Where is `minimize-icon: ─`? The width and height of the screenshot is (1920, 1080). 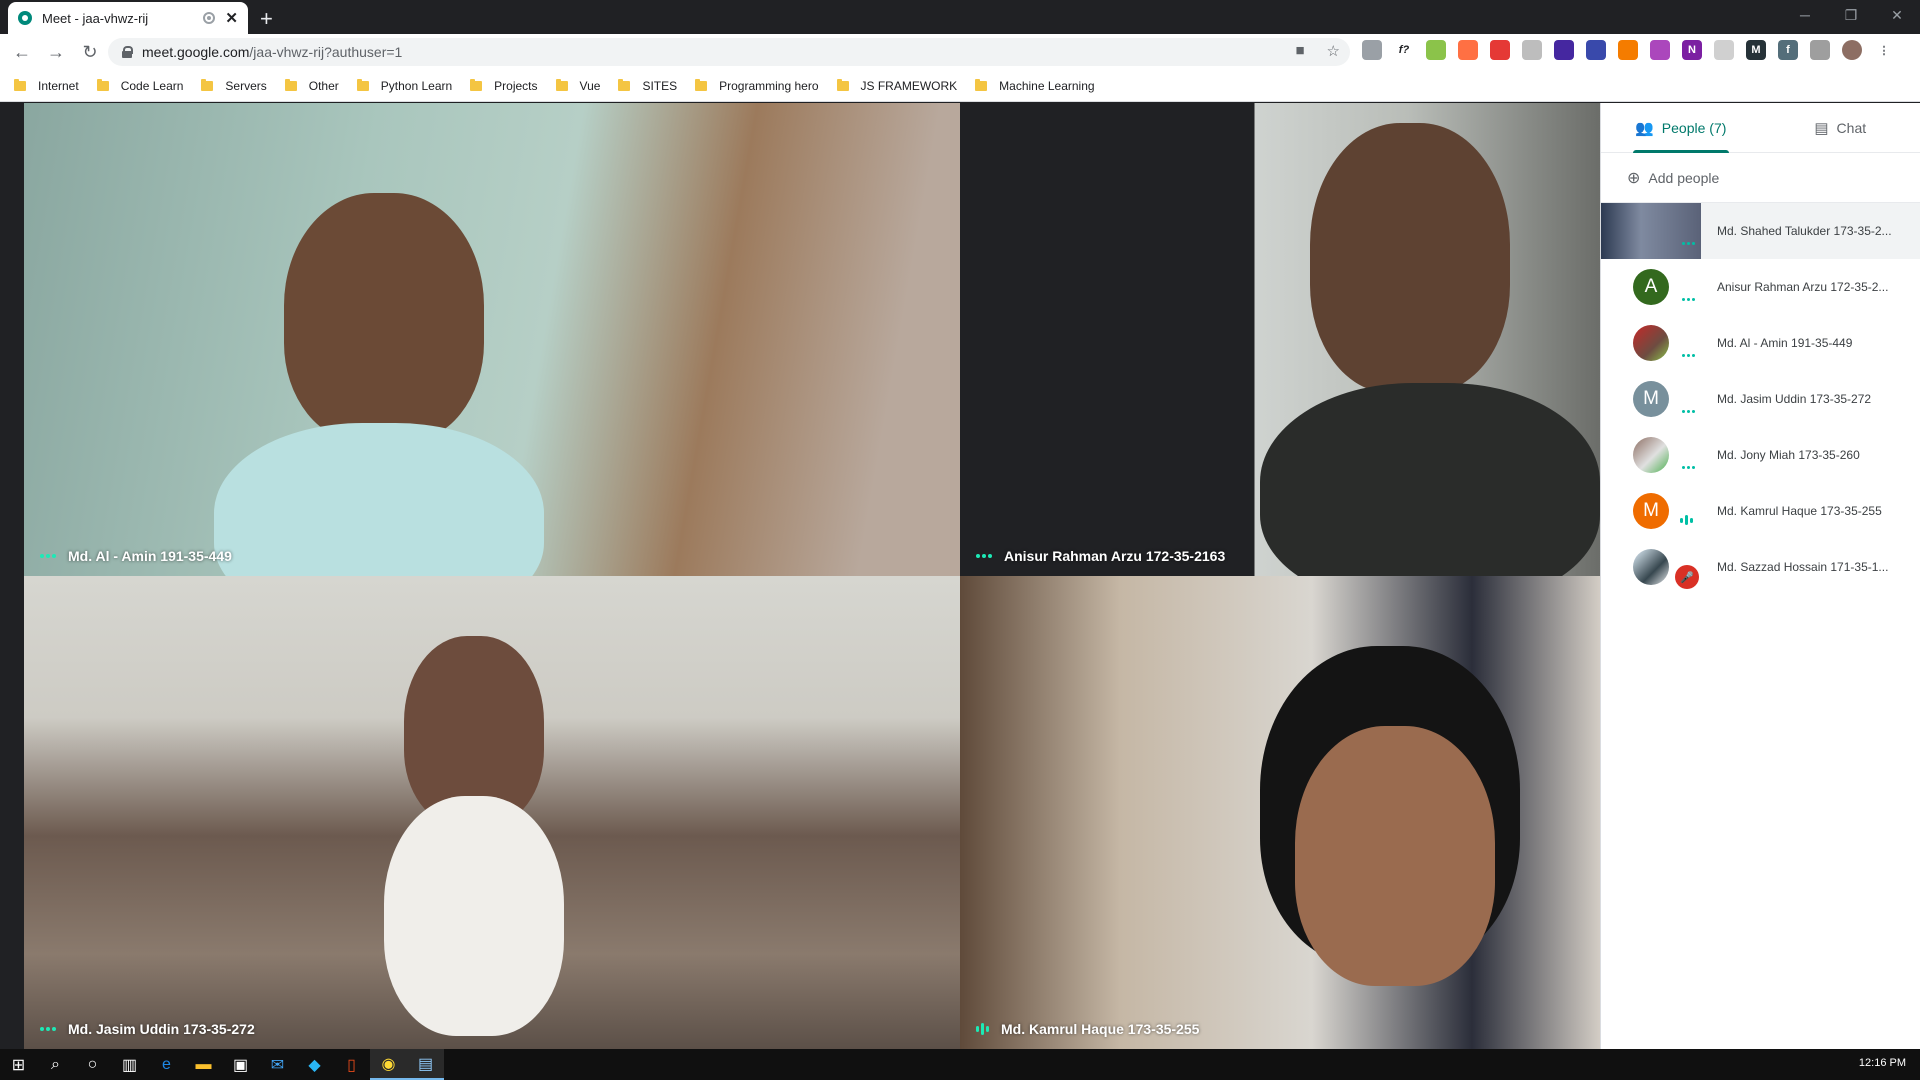 minimize-icon: ─ is located at coordinates (1805, 15).